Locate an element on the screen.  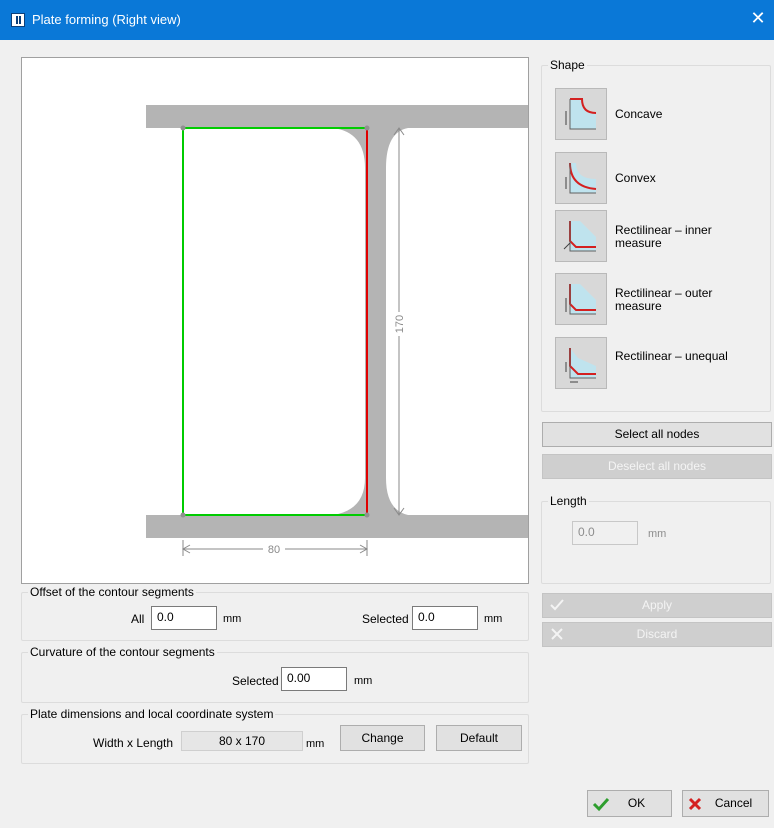
discard-button: Discard is located at coordinates (657, 634).